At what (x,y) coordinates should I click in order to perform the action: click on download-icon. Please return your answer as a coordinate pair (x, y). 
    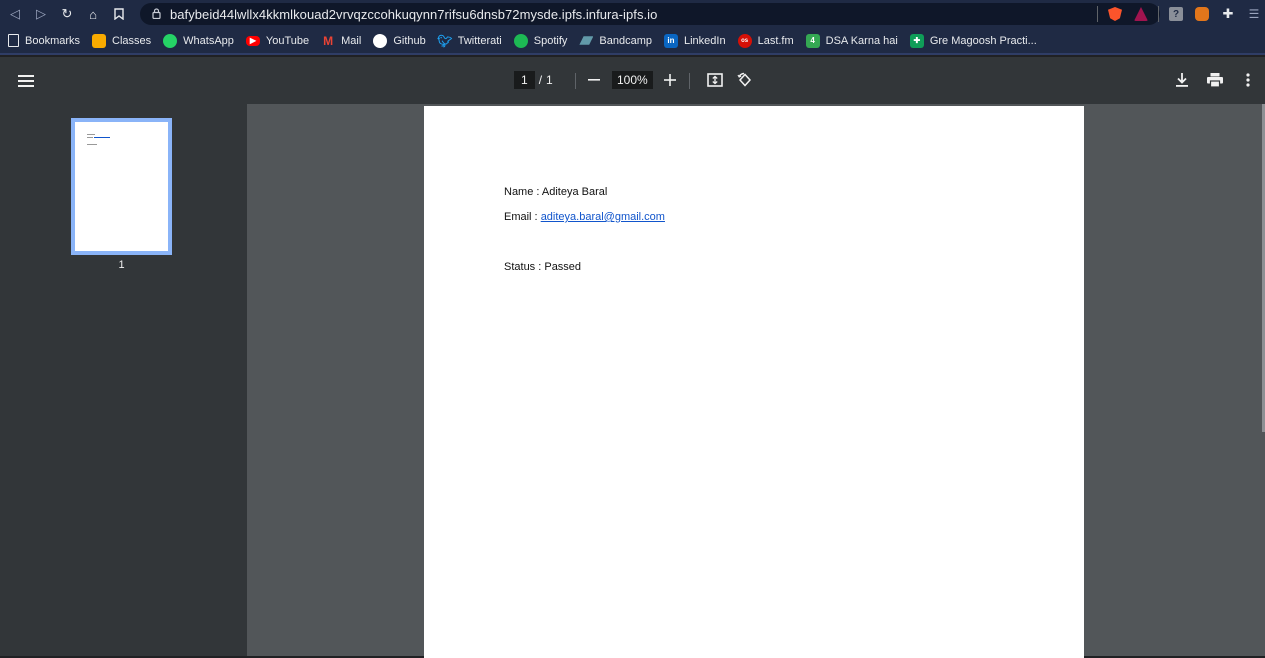
    Looking at the image, I should click on (1182, 80).